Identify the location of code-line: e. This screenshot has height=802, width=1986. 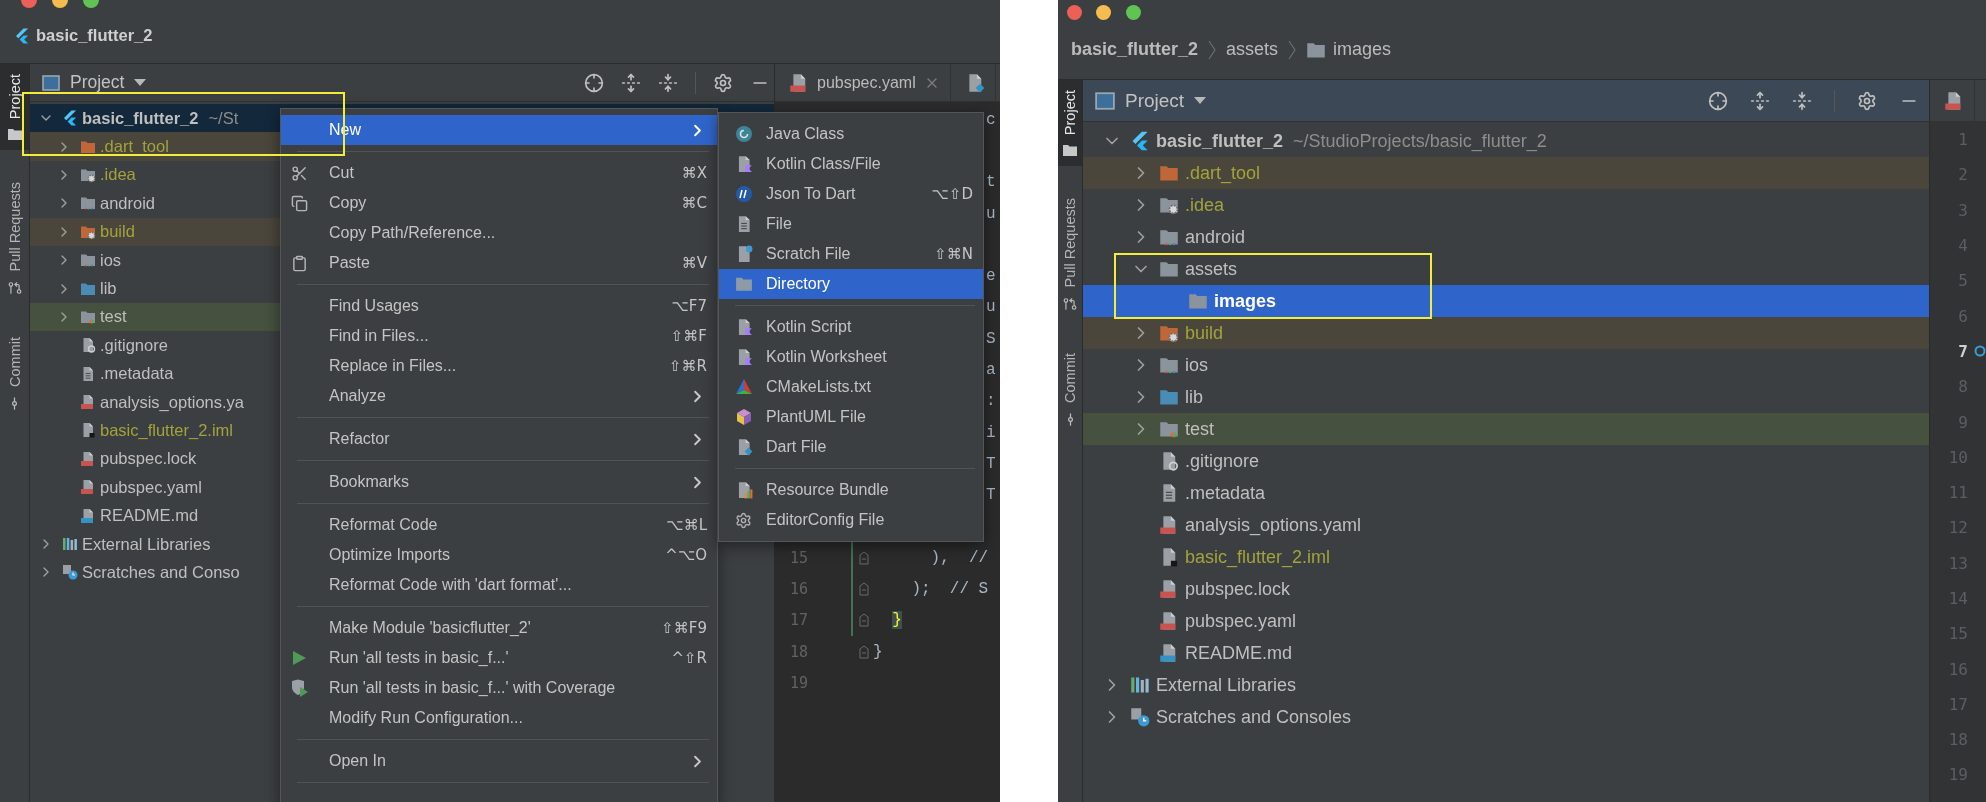
(991, 276).